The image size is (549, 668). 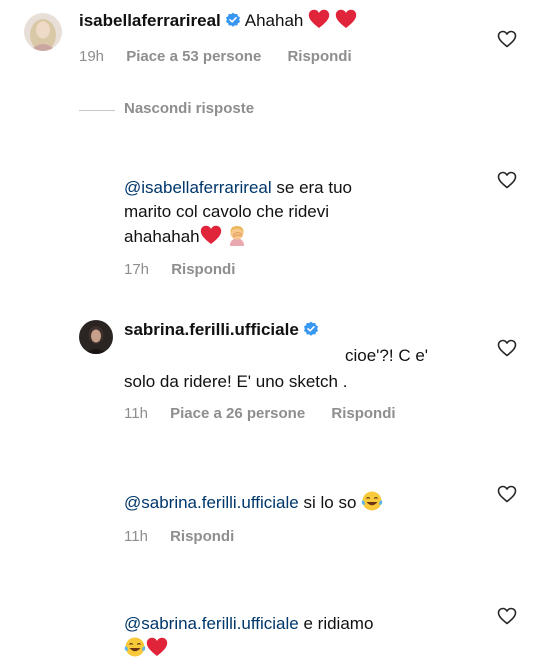 I want to click on comment-time: 19h, so click(x=92, y=56).